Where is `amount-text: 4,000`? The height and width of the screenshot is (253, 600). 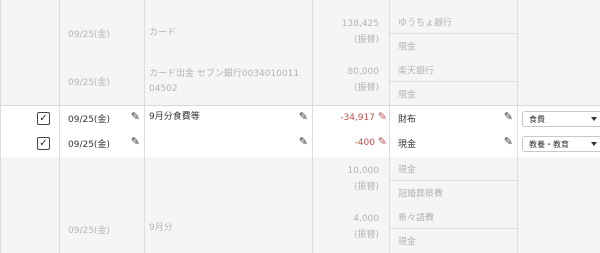
amount-text: 4,000 is located at coordinates (366, 219).